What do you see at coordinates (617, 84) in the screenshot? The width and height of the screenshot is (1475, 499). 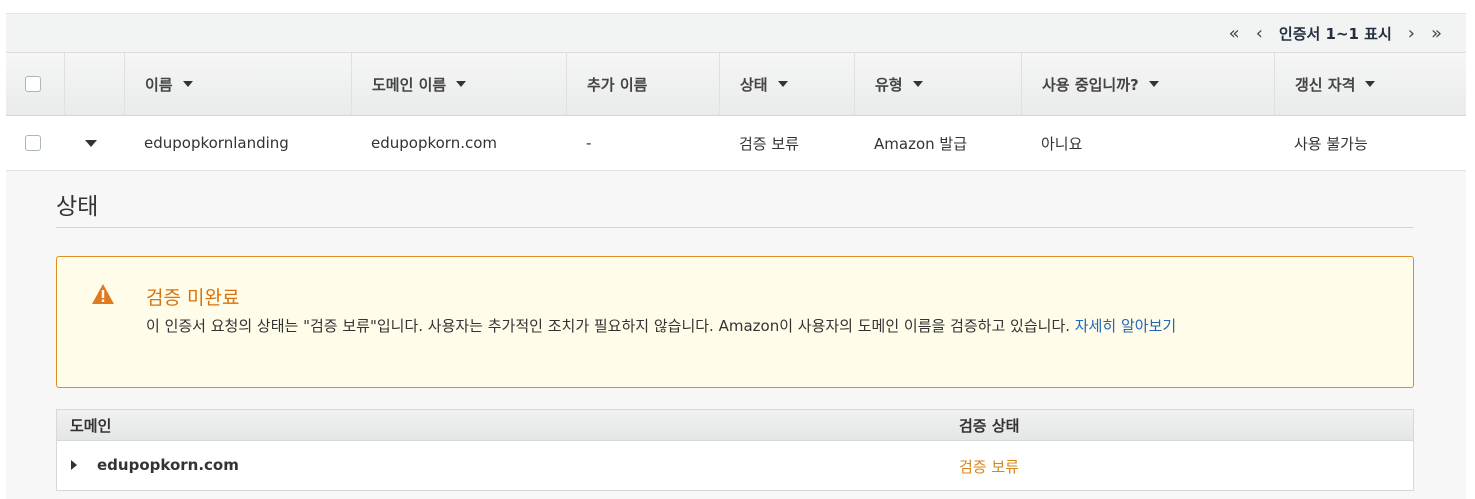 I see `column-header-label: 추가 이름` at bounding box center [617, 84].